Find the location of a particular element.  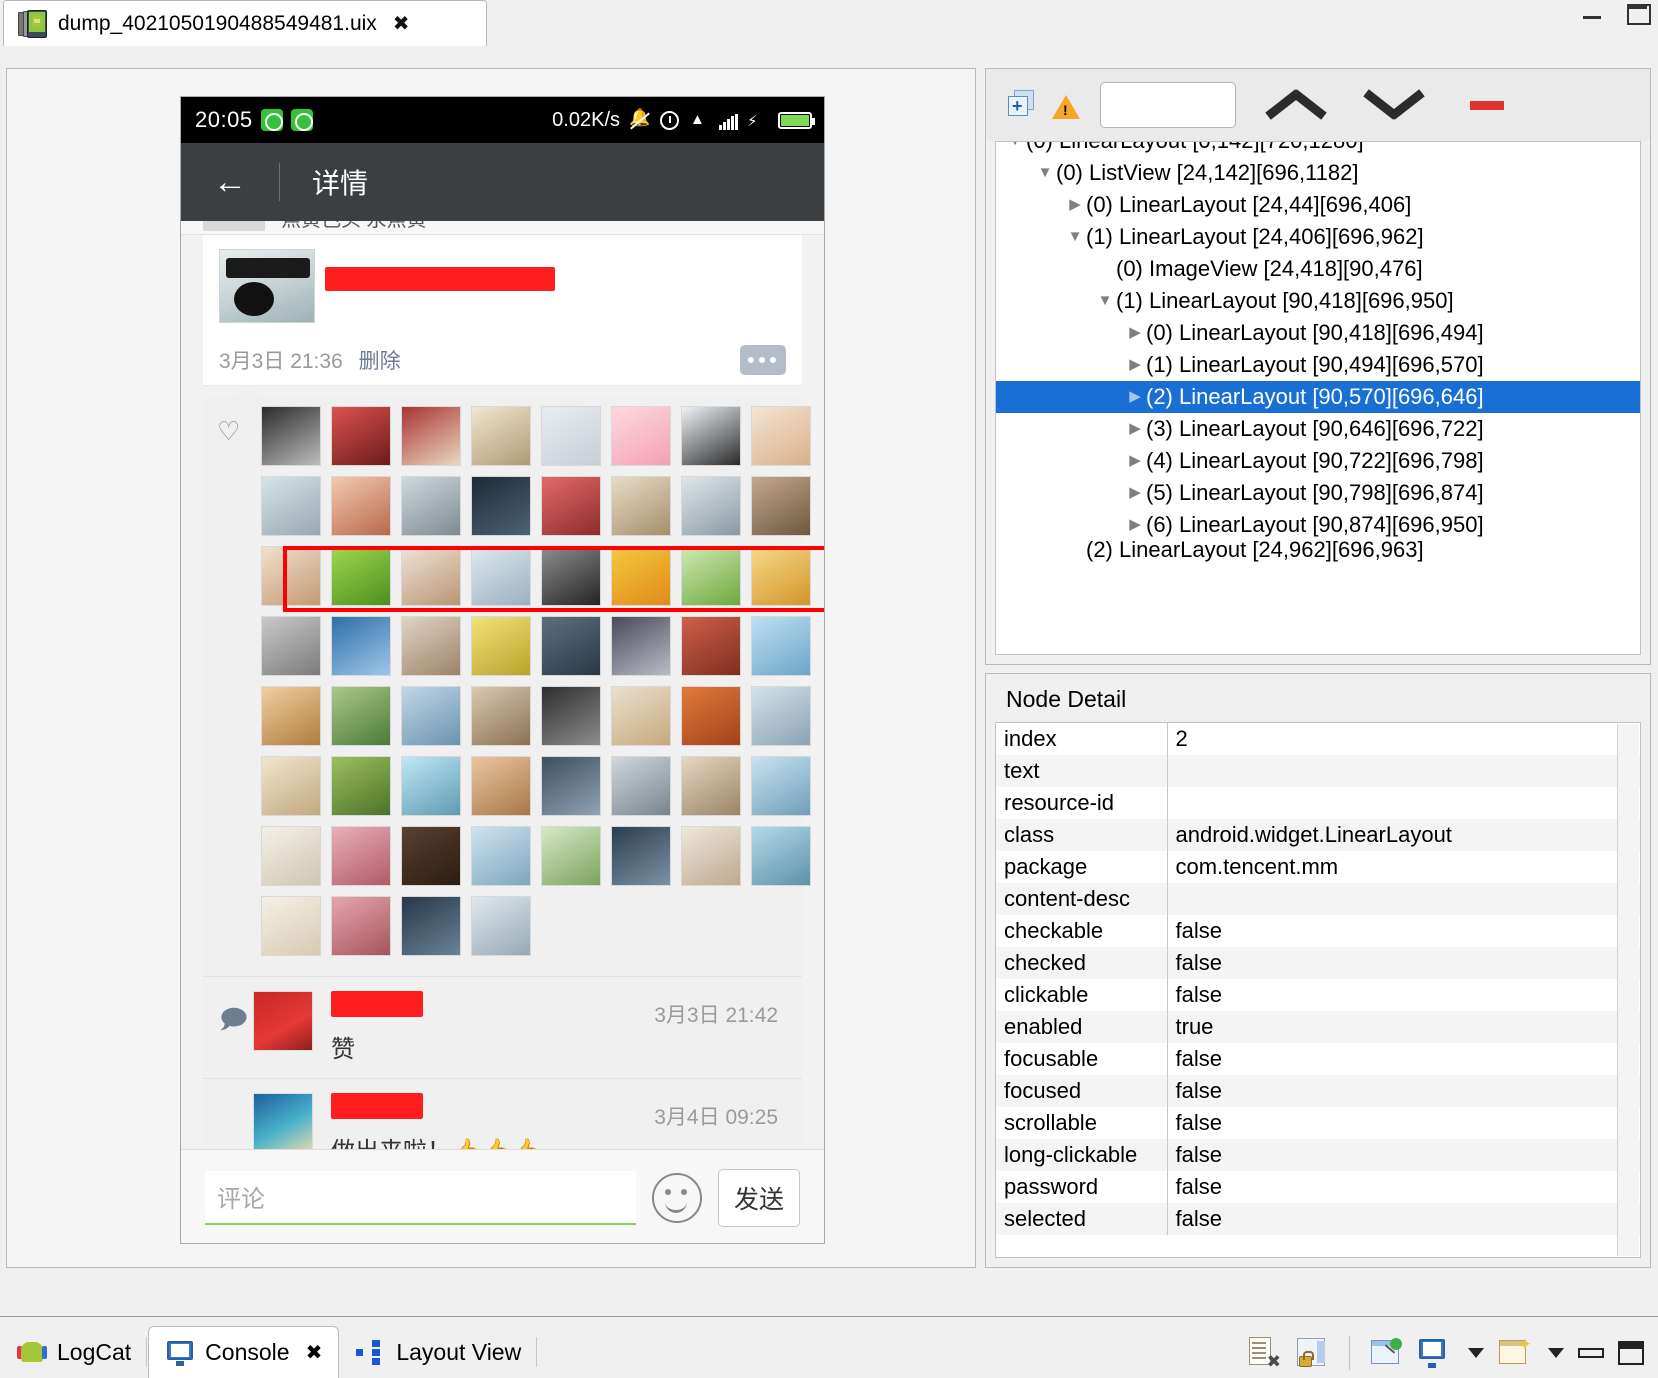

detail-row: checked false is located at coordinates (1318, 963).